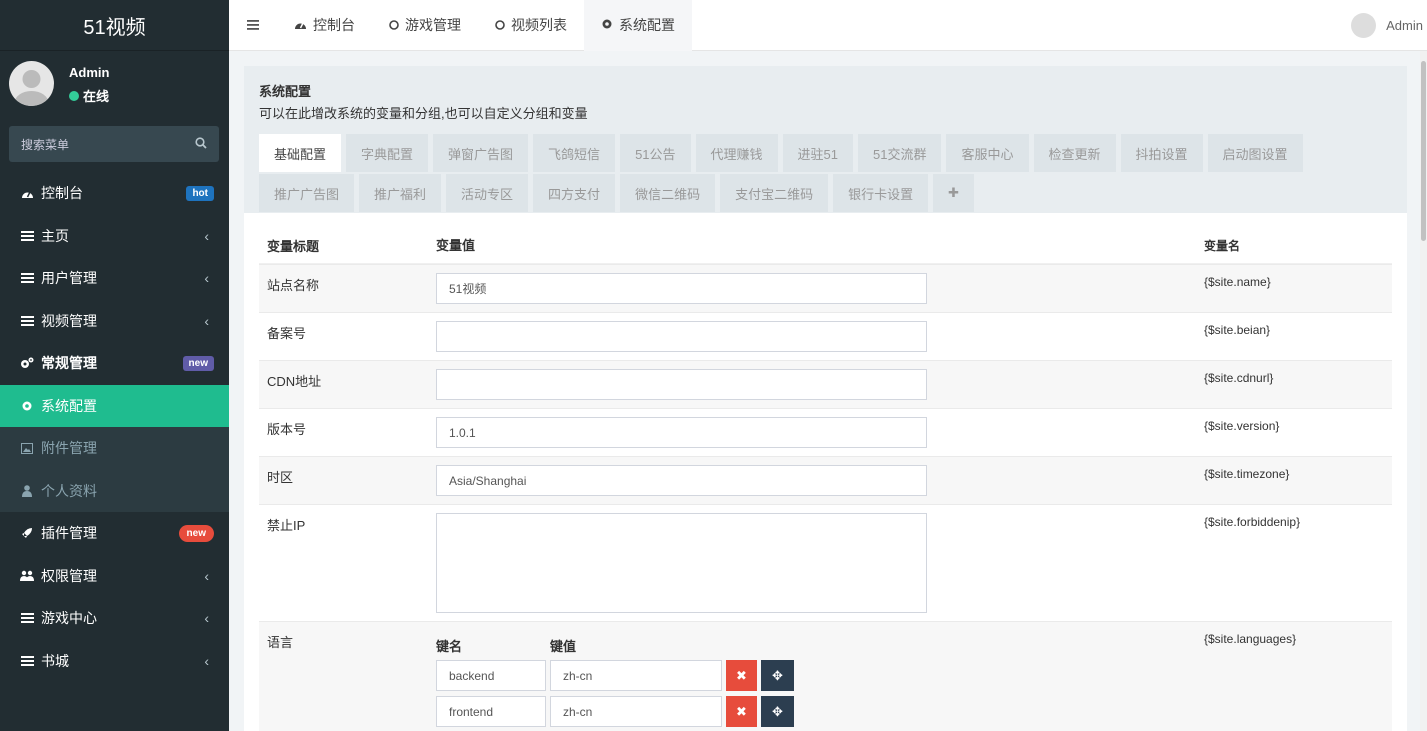 This screenshot has height=731, width=1427. I want to click on search-icon, so click(201, 144).